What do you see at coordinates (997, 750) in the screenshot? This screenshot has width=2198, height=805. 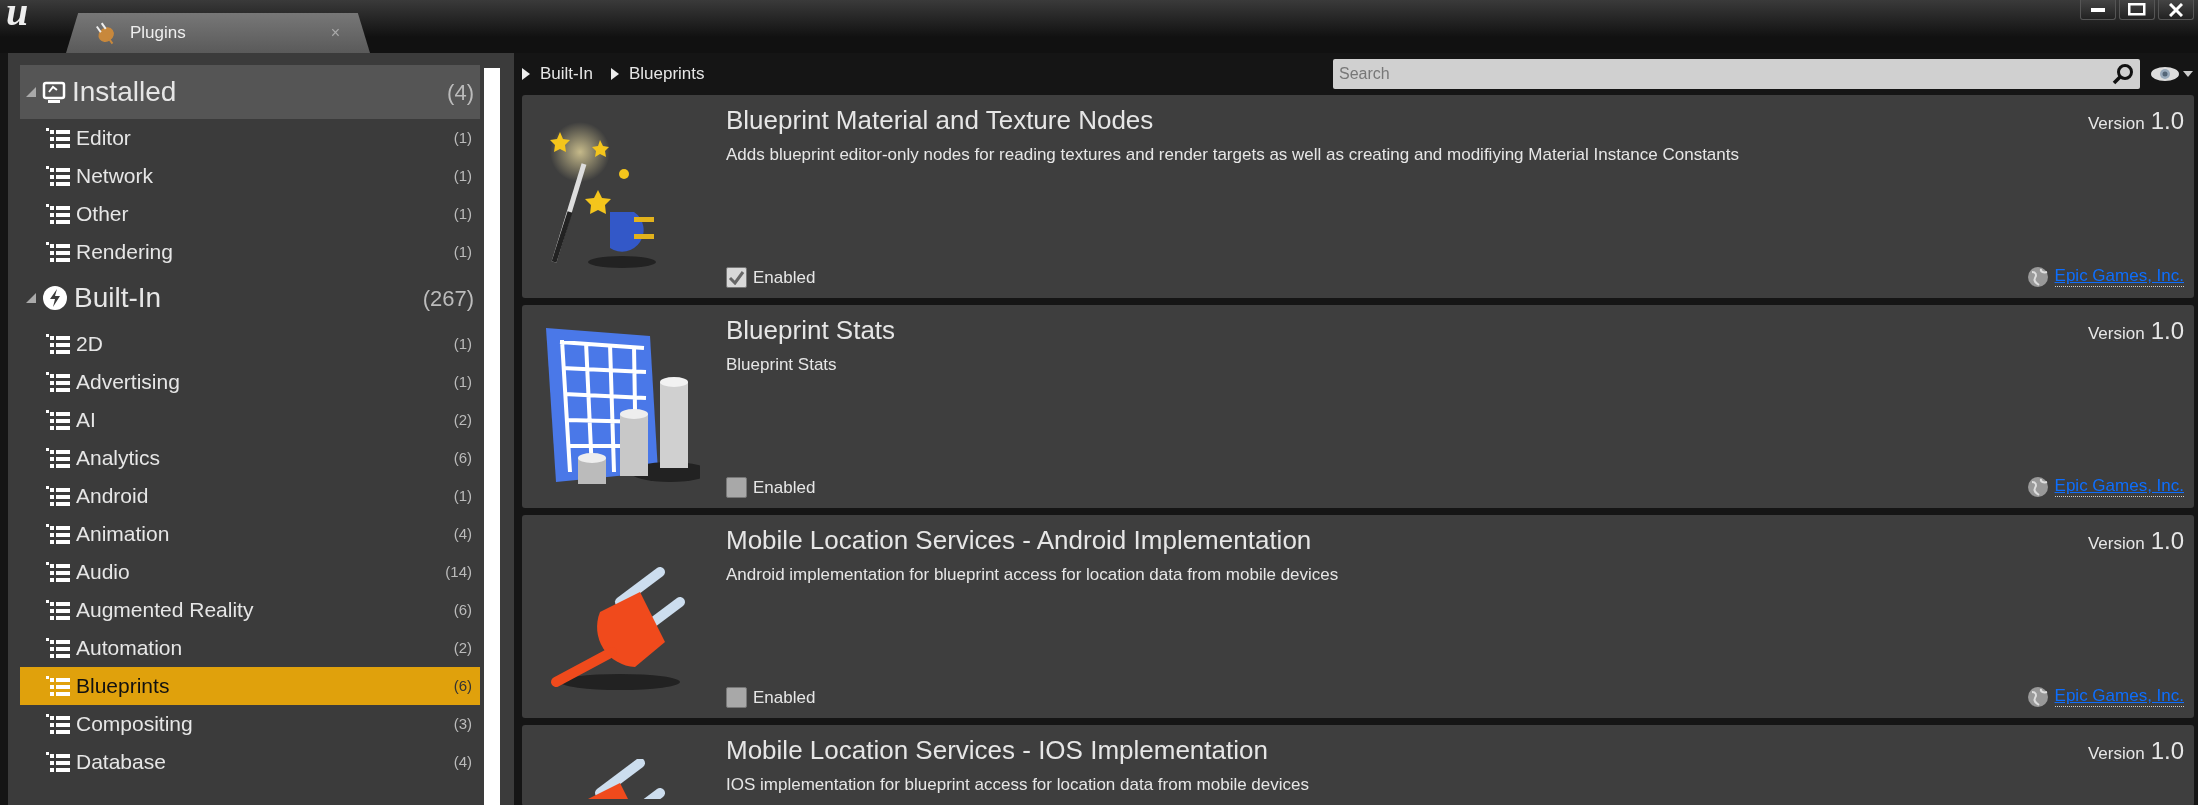 I see `plugin-title: Mobile Location Services - IOS Implementation` at bounding box center [997, 750].